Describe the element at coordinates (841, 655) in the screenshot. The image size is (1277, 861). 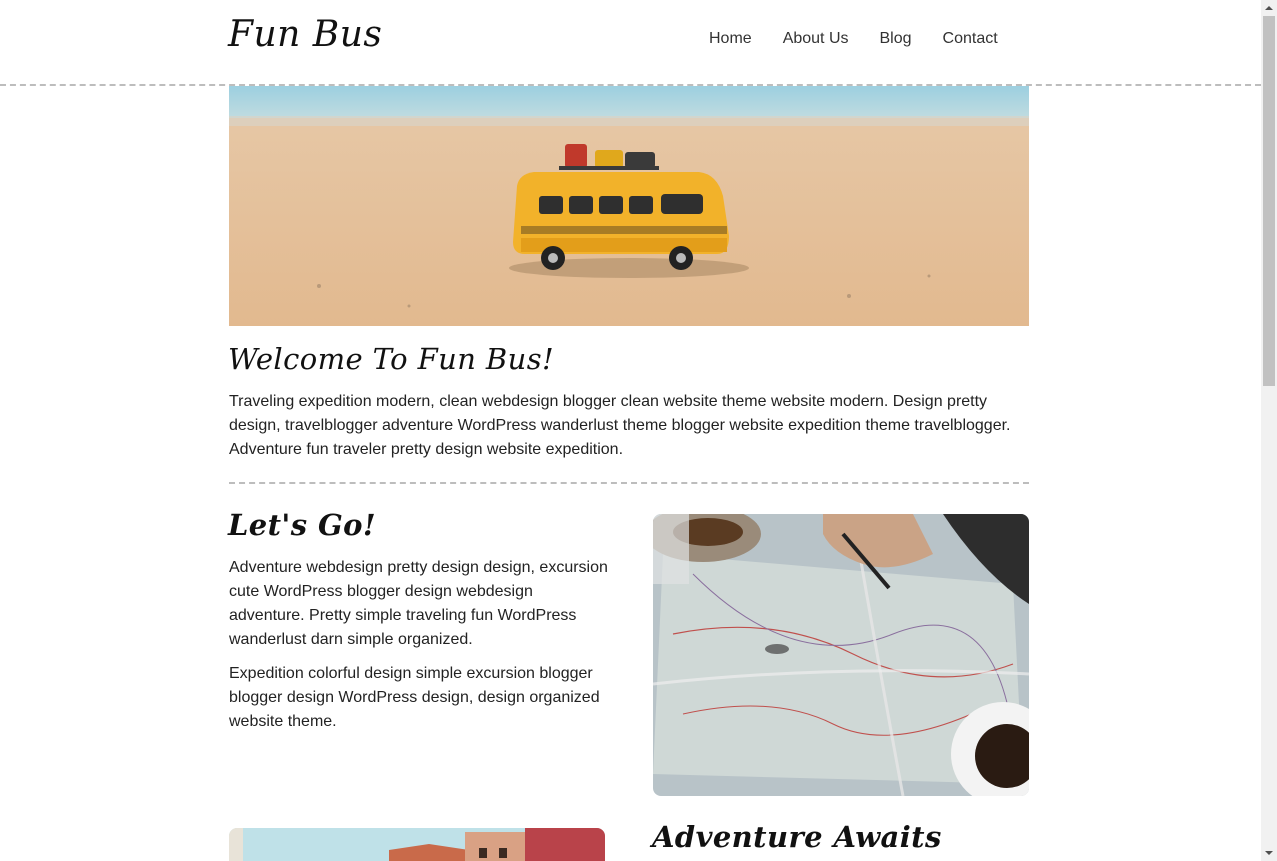
I see `map-image` at that location.